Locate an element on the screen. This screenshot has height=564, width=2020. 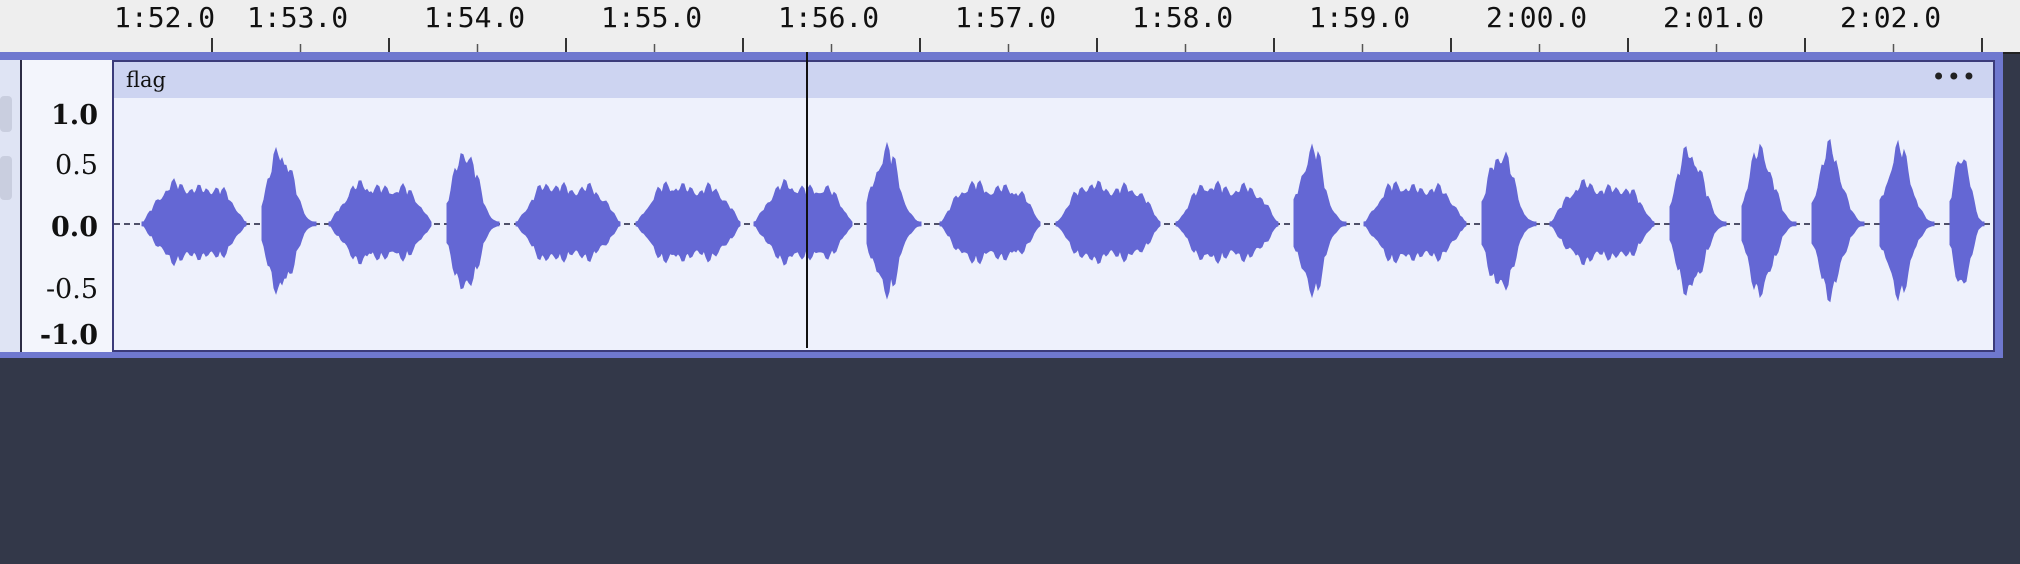
tick-label: 1:53.0 is located at coordinates (298, 17).